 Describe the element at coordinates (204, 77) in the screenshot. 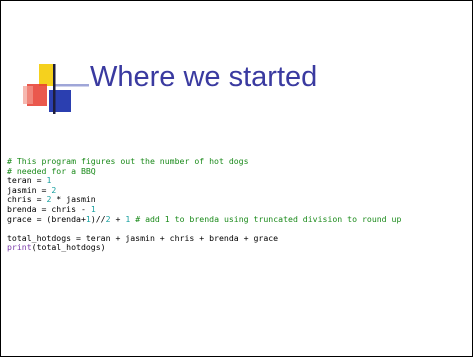

I see `slide-title: Where we started` at that location.